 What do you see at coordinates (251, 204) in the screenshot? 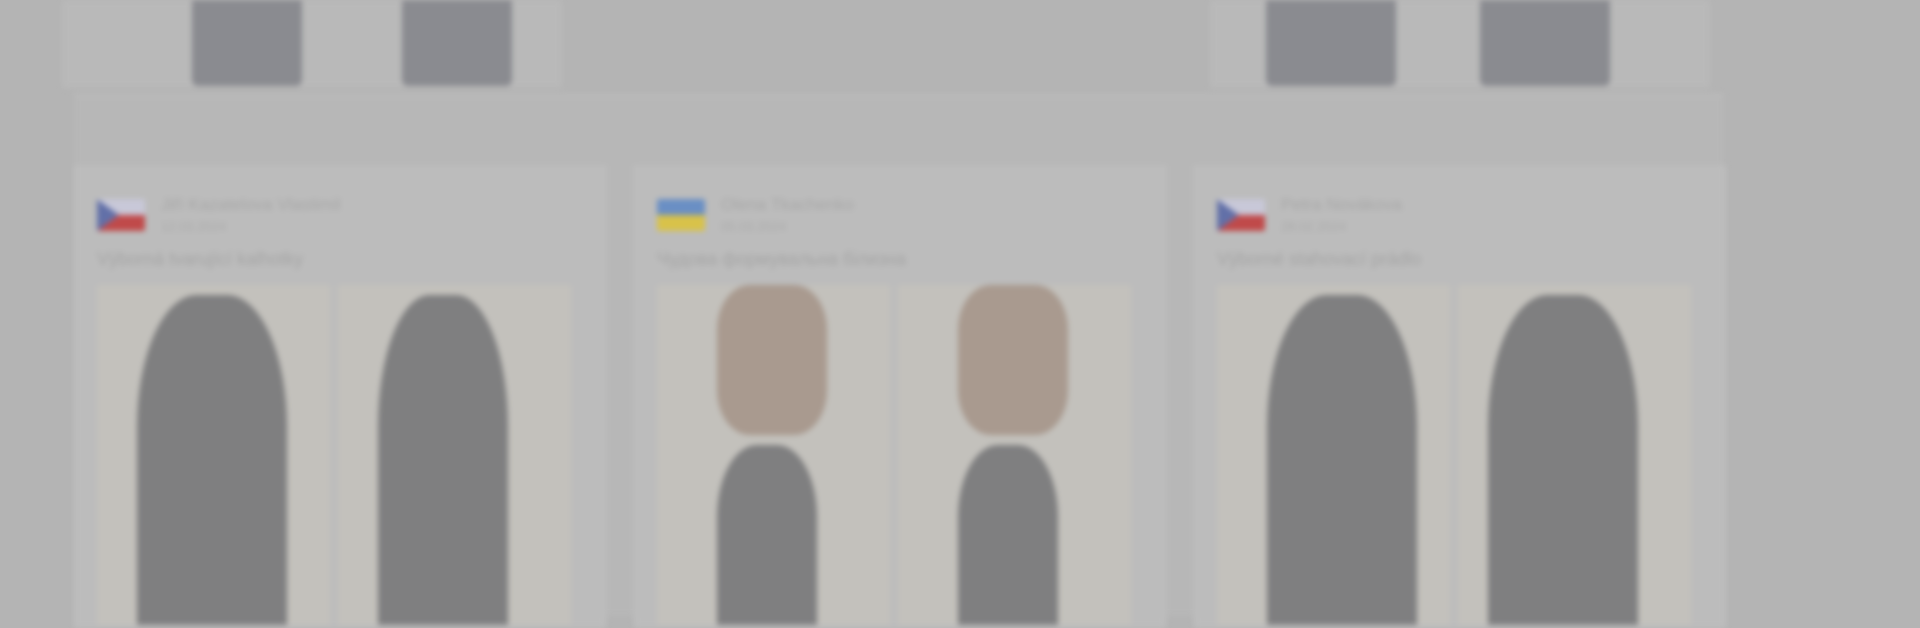
I see `reviewer-name: Jiří Kazatelova Vlastimil` at bounding box center [251, 204].